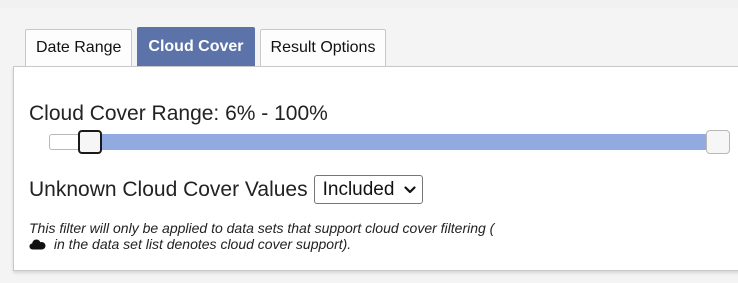 This screenshot has width=738, height=283. Describe the element at coordinates (90, 142) in the screenshot. I see `slider-min-handle` at that location.